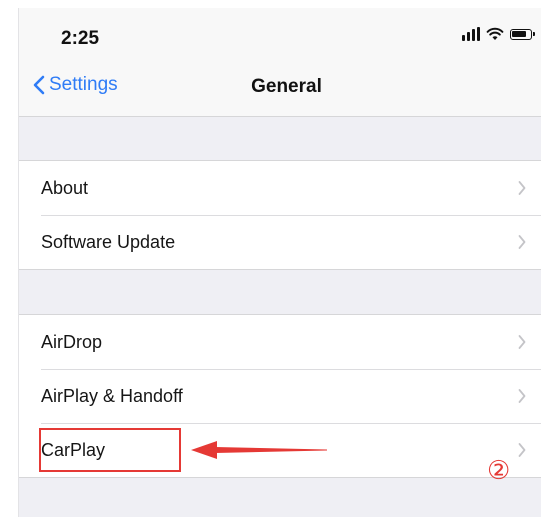 The height and width of the screenshot is (517, 541). What do you see at coordinates (286, 86) in the screenshot?
I see `page-title: General` at bounding box center [286, 86].